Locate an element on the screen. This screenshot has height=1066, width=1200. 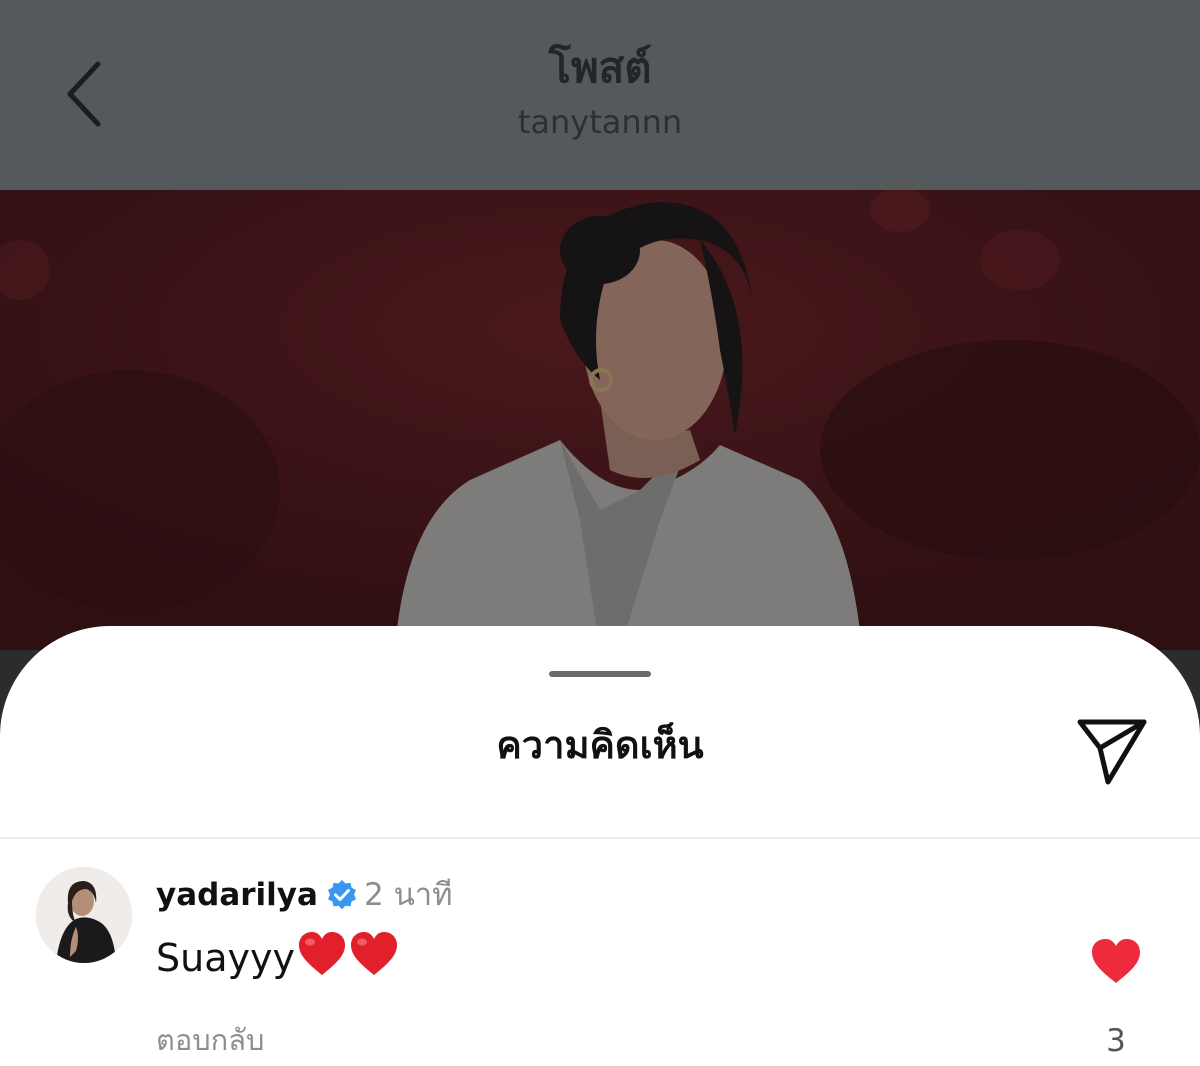
page-title: โพสต์ is located at coordinates (600, 67).